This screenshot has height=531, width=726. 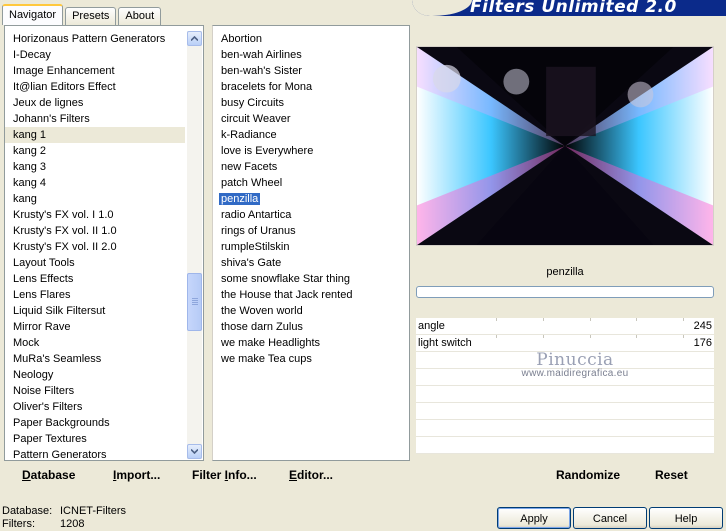 What do you see at coordinates (33, 14) in the screenshot?
I see `tab-navigator: Navigator` at bounding box center [33, 14].